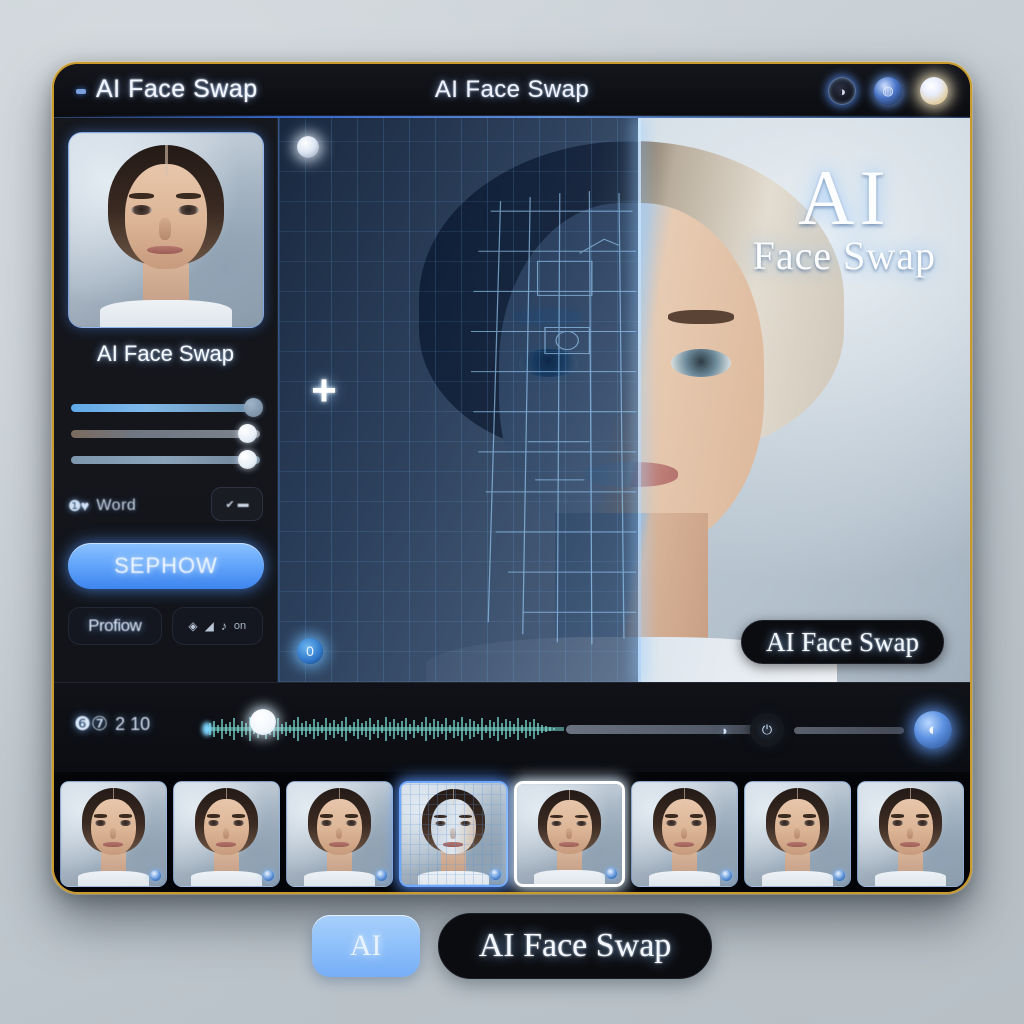 The image size is (1024, 1024). Describe the element at coordinates (844, 255) in the screenshot. I see `watermark-subtitle: Face Swap` at that location.